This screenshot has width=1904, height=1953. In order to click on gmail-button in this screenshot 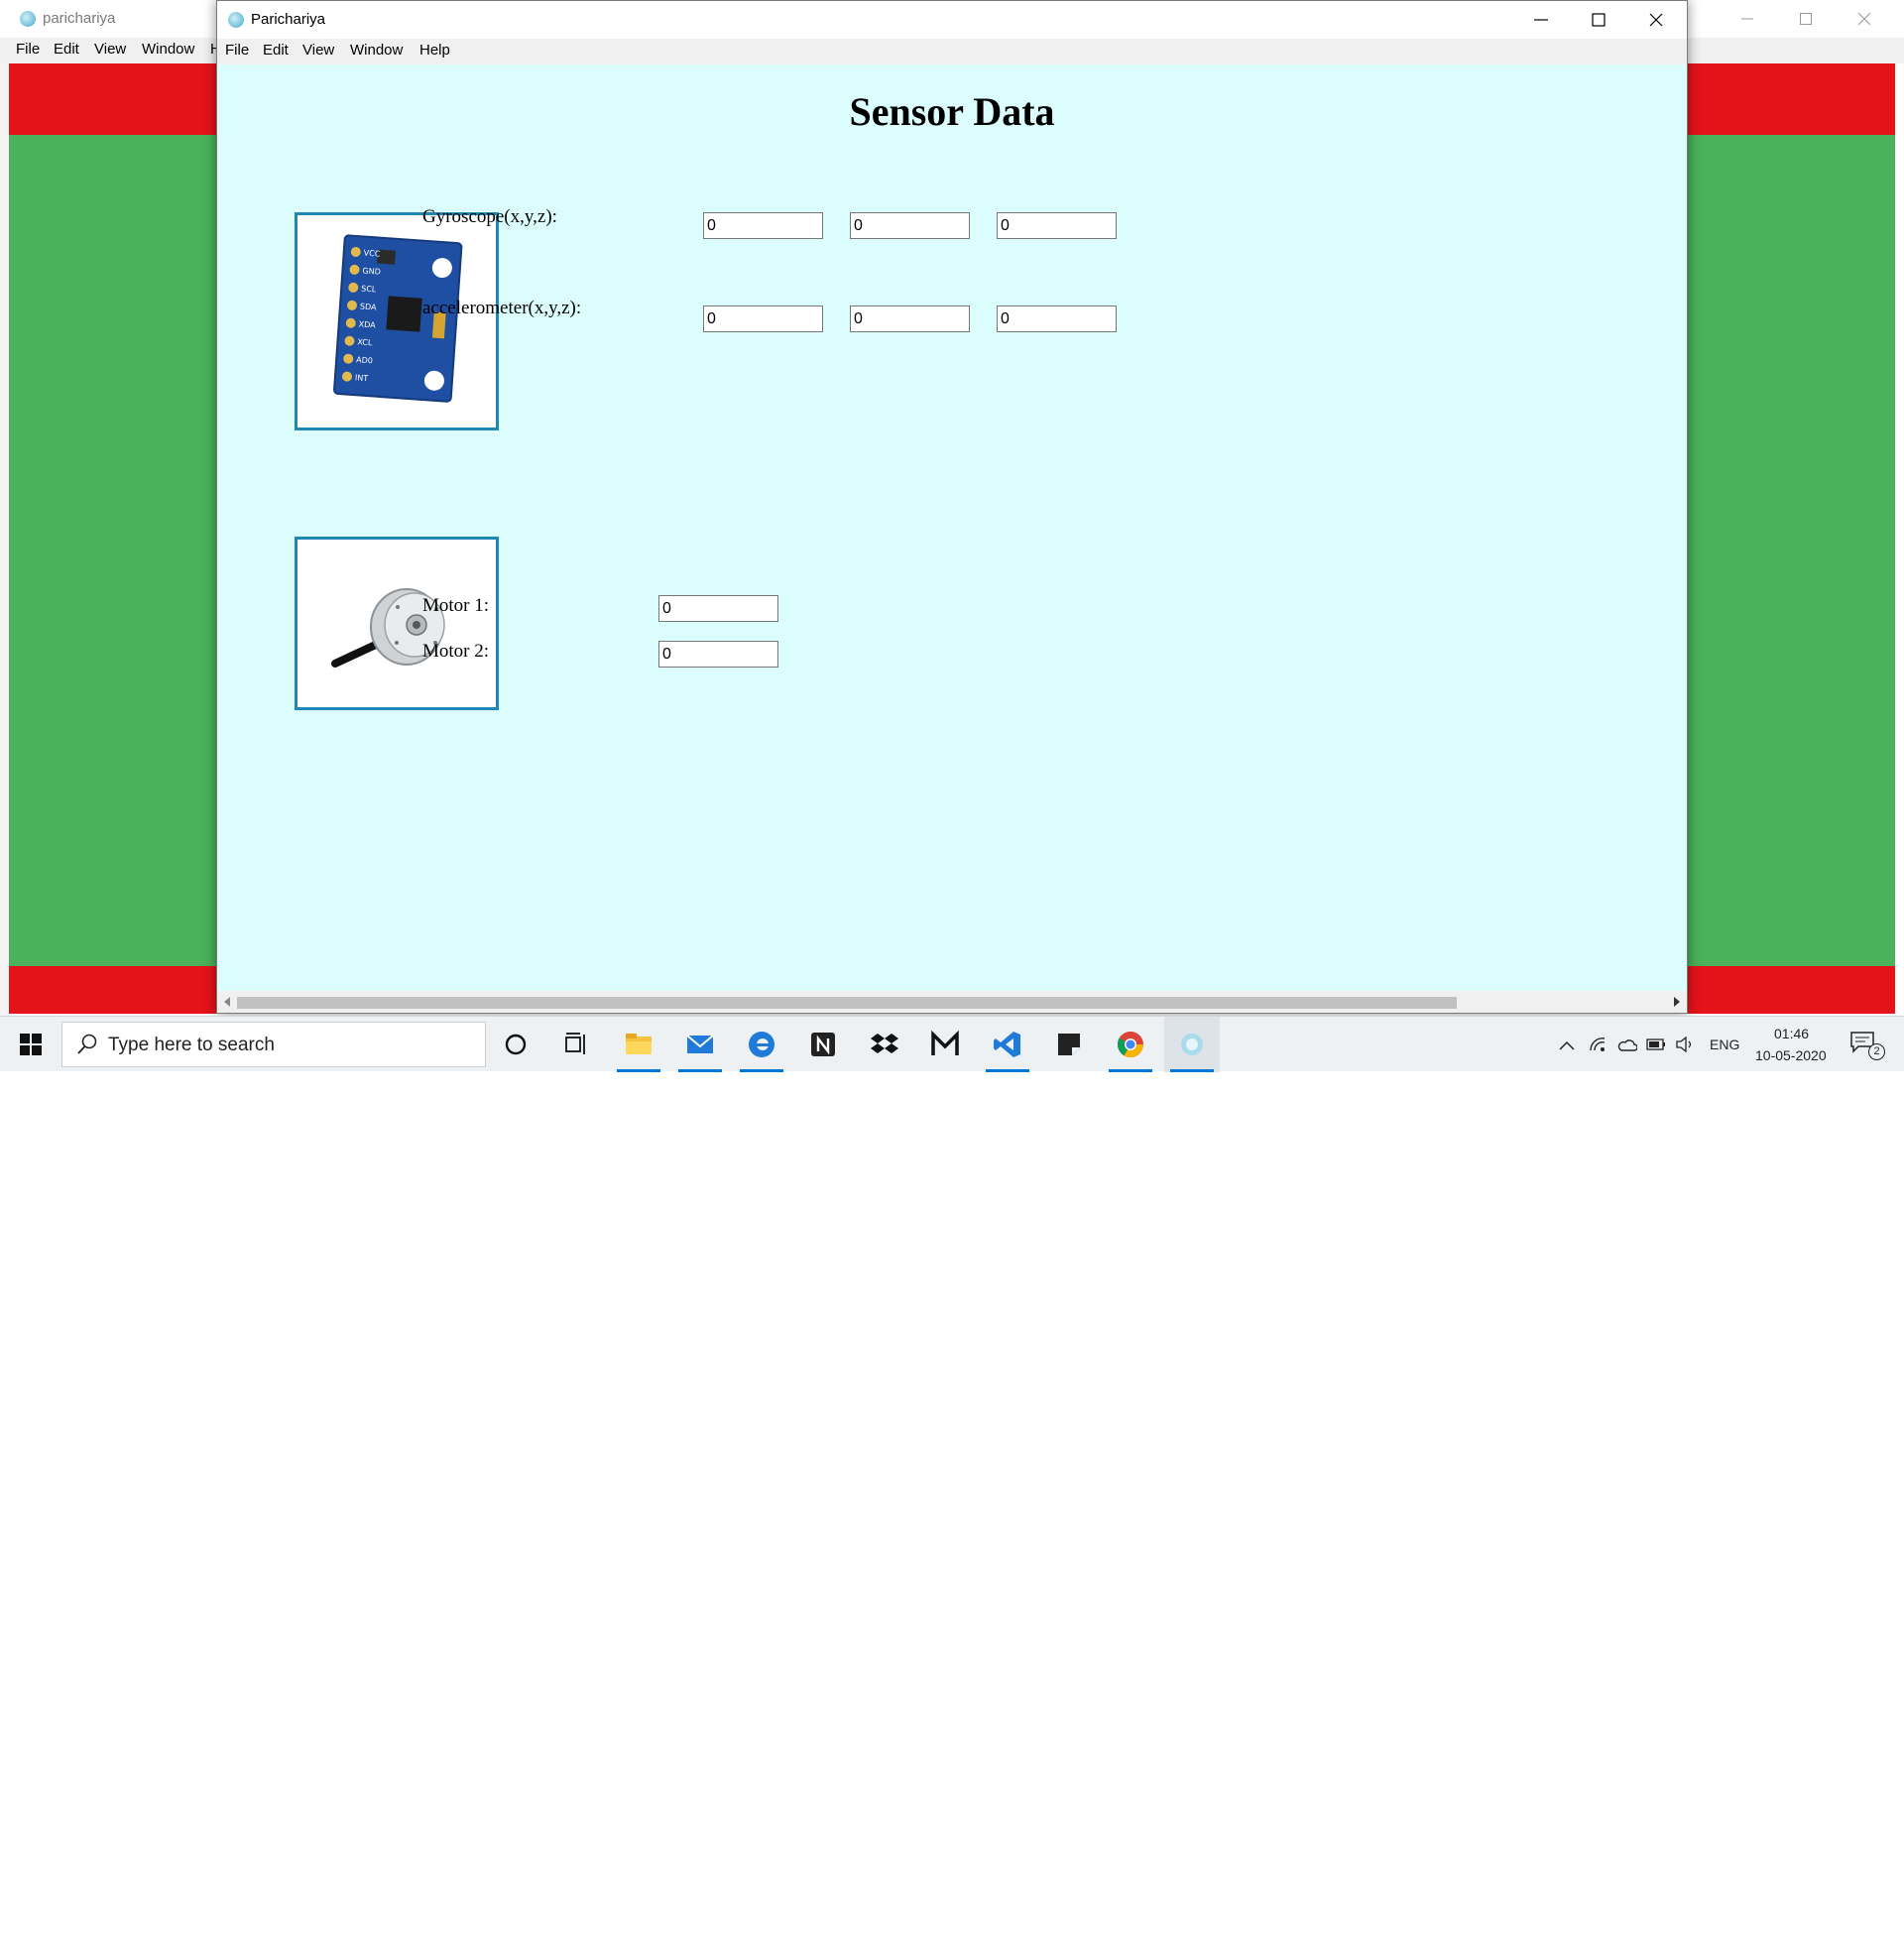, I will do `click(945, 1044)`.